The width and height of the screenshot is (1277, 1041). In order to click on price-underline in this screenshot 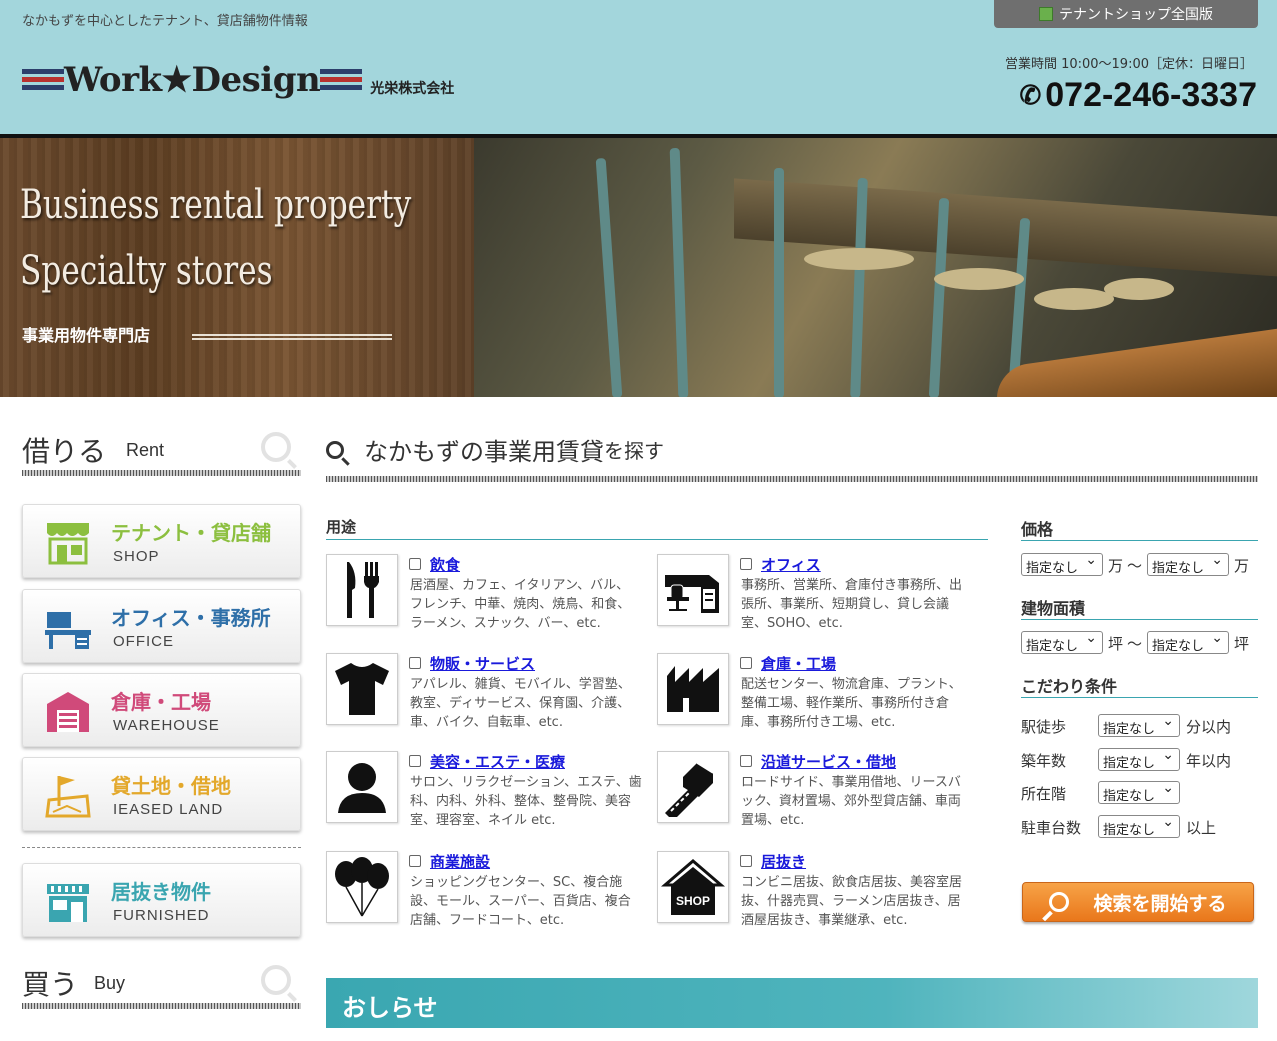, I will do `click(1139, 540)`.